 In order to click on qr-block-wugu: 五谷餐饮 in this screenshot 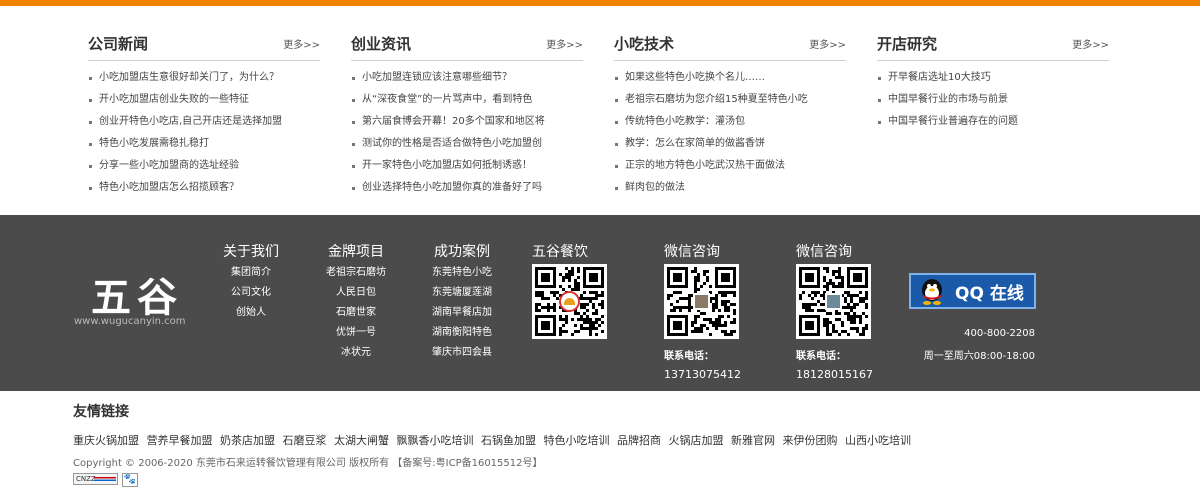, I will do `click(569, 294)`.